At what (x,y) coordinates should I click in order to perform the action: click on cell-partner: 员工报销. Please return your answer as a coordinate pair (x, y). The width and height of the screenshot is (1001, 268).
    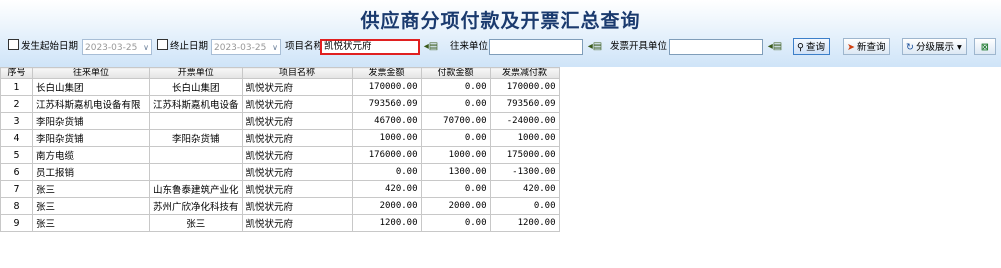
    Looking at the image, I should click on (91, 172).